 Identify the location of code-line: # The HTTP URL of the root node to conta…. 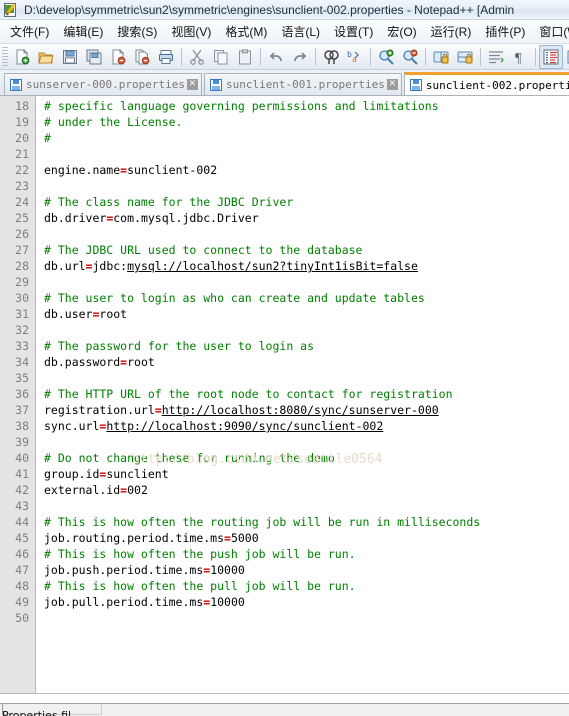
(306, 394).